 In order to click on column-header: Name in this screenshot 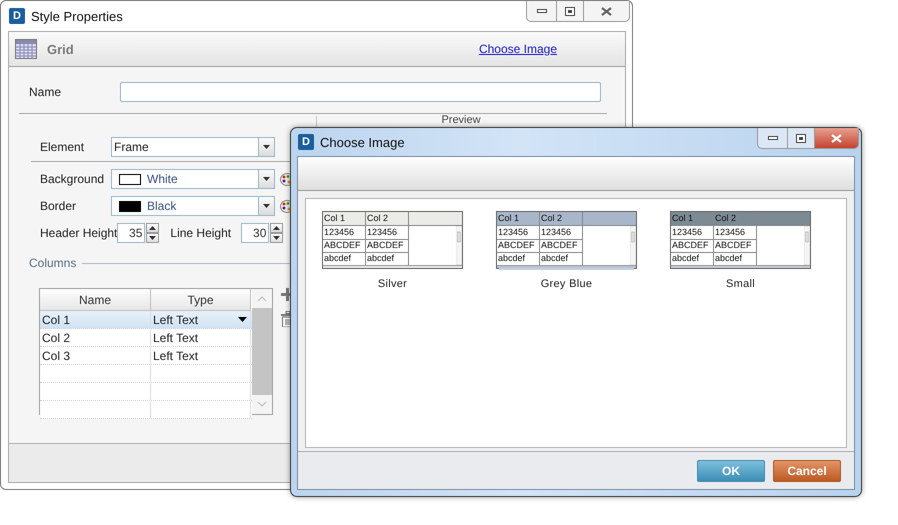, I will do `click(95, 300)`.